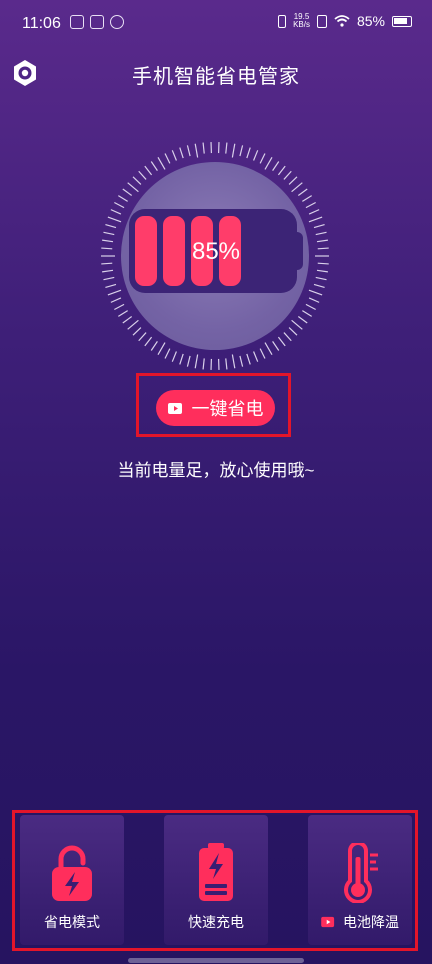 The width and height of the screenshot is (432, 964). Describe the element at coordinates (216, 25) in the screenshot. I see `status-bar: 11:06 19.5 KB/s 85%` at that location.